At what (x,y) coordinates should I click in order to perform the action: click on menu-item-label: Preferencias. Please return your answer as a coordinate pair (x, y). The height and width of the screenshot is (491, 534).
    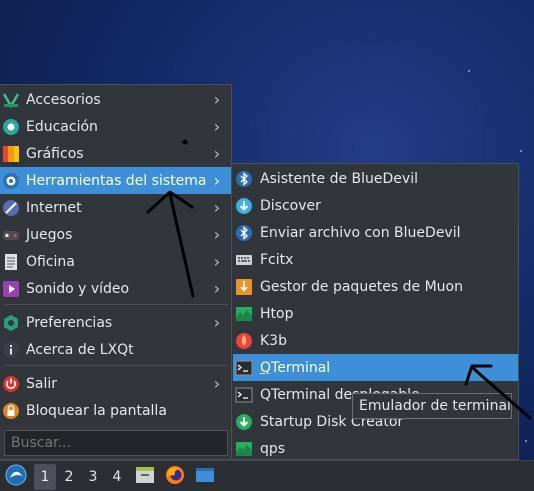
    Looking at the image, I should click on (69, 322).